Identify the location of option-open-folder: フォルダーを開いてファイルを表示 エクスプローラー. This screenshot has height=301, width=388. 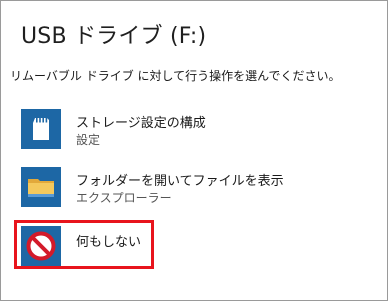
(196, 191).